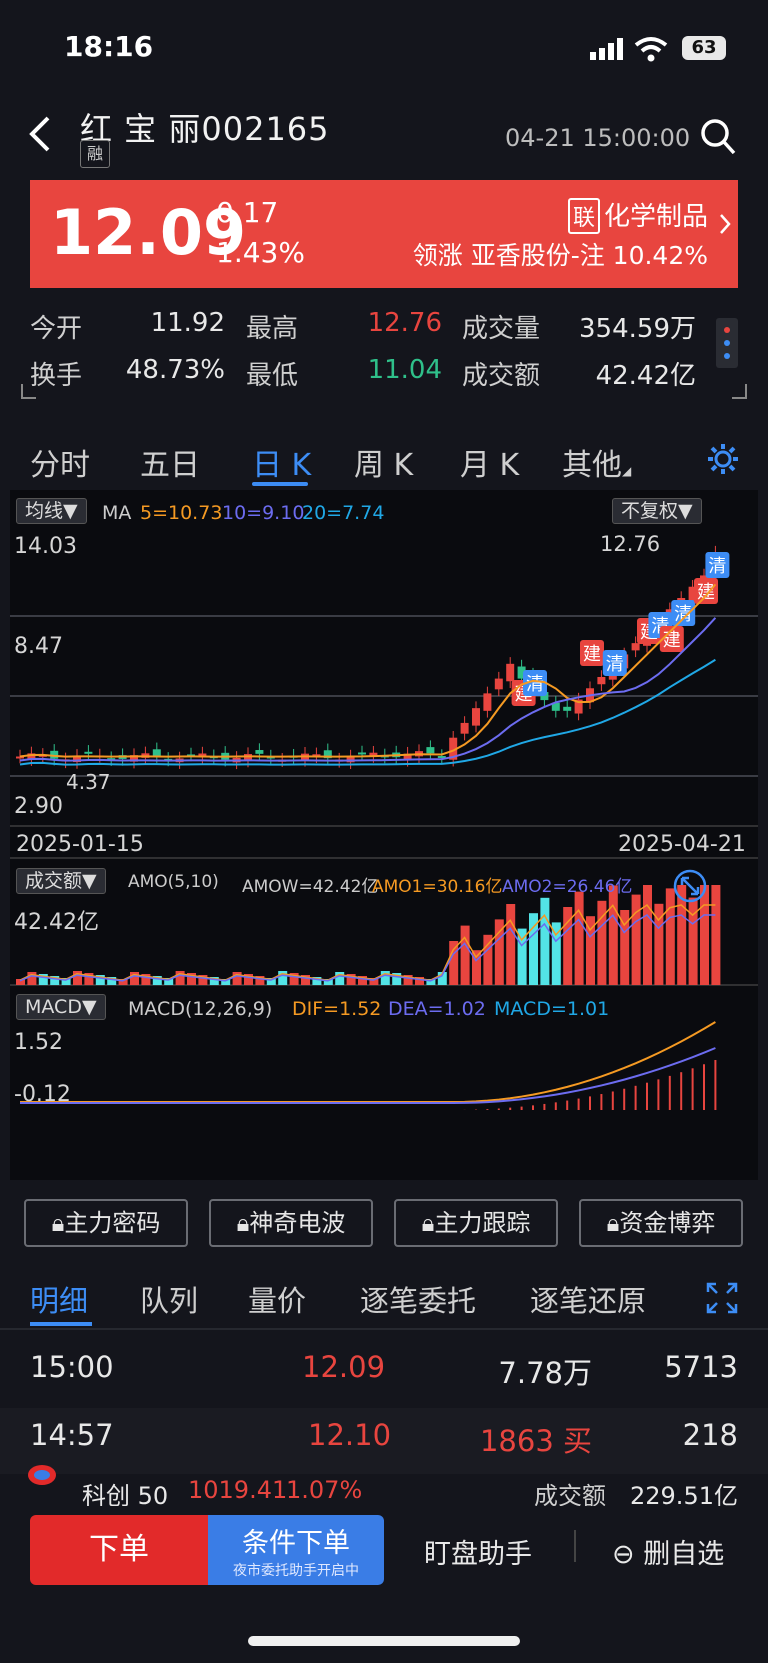 This screenshot has width=768, height=1663. Describe the element at coordinates (173, 882) in the screenshot. I see `amo-label: AMO(5,10)` at that location.